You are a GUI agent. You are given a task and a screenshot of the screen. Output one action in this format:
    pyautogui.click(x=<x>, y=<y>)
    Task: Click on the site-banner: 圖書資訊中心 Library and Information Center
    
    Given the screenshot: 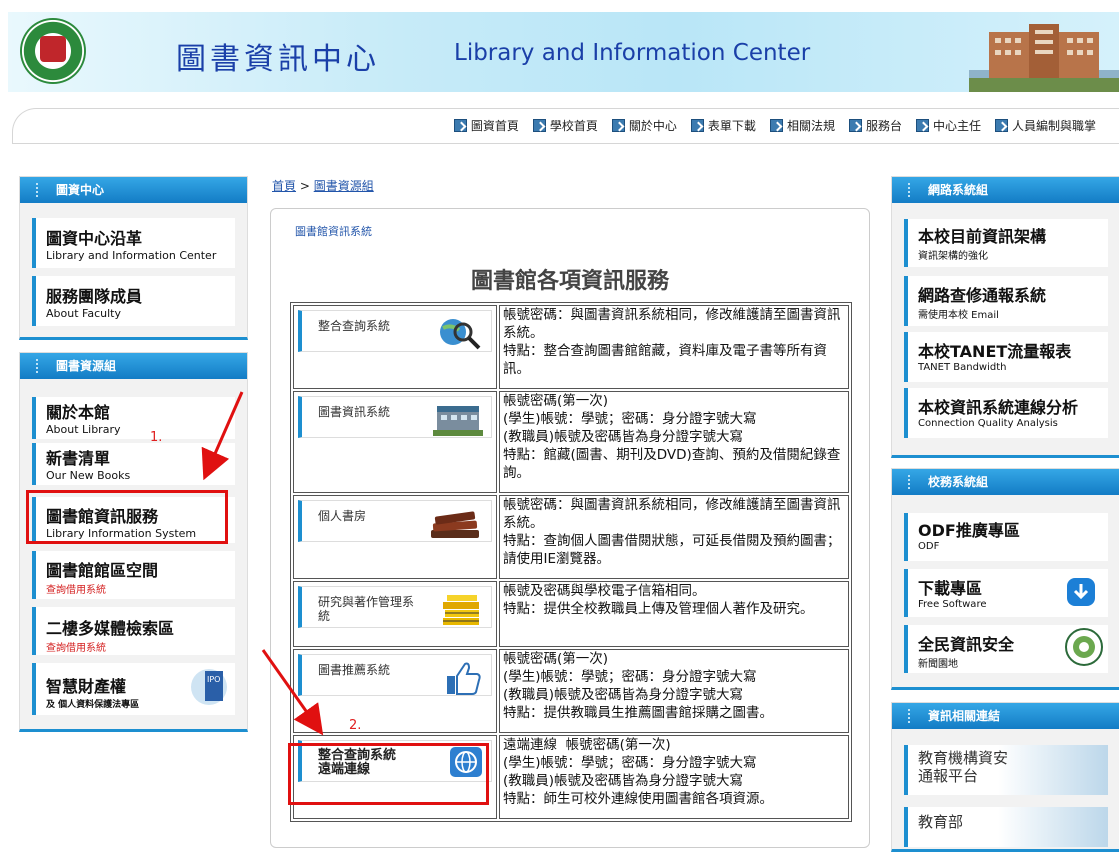 What is the action you would take?
    pyautogui.click(x=563, y=52)
    